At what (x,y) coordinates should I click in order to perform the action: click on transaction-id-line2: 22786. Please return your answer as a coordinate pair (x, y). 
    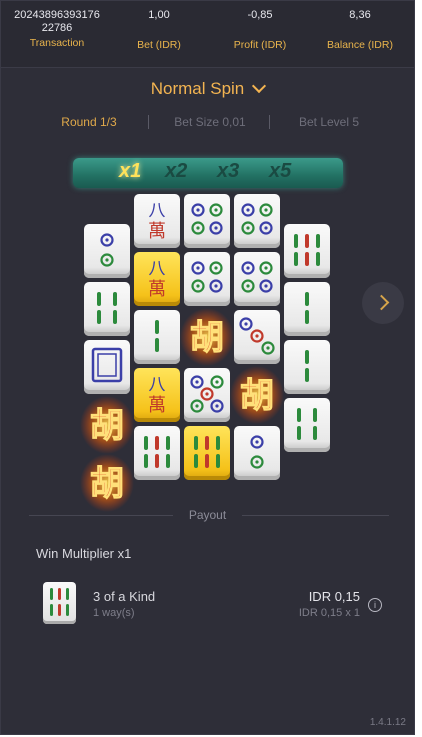
    Looking at the image, I should click on (57, 28).